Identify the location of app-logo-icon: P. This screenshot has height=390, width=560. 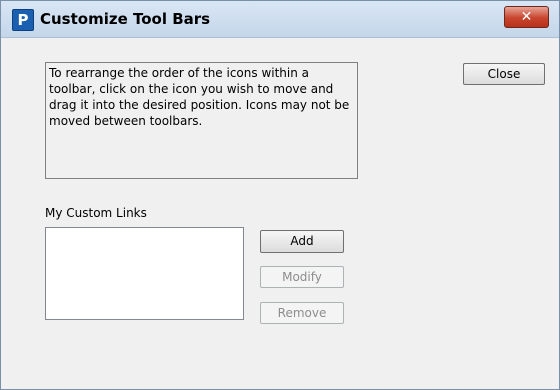
(23, 20).